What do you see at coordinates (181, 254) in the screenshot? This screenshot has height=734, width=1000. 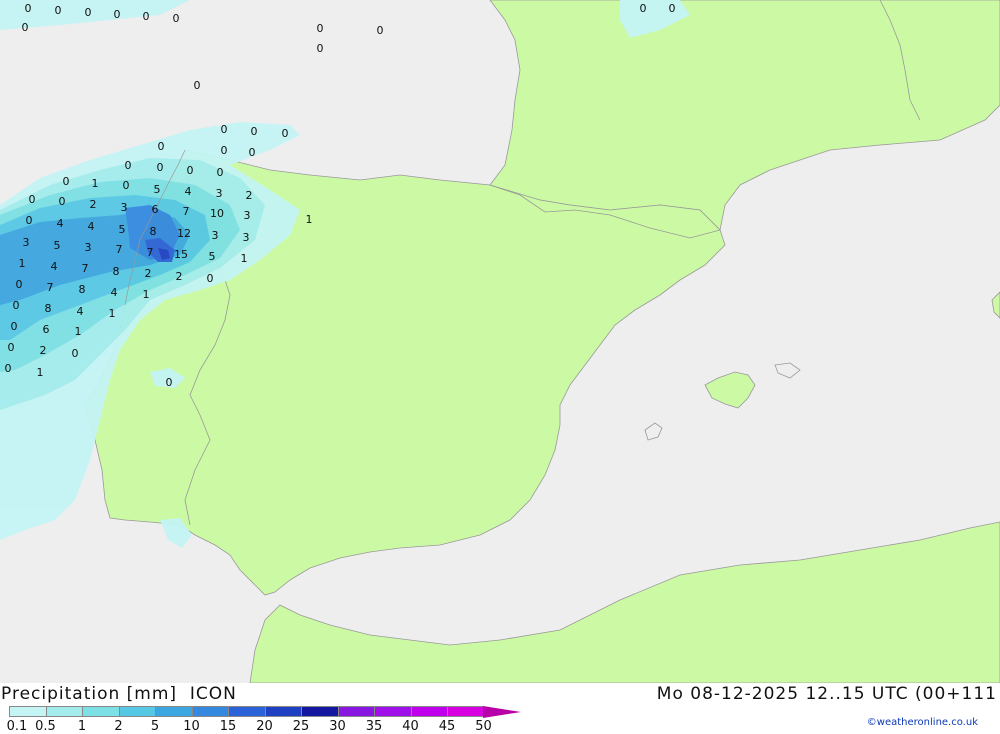 I see `precip-value: 15` at bounding box center [181, 254].